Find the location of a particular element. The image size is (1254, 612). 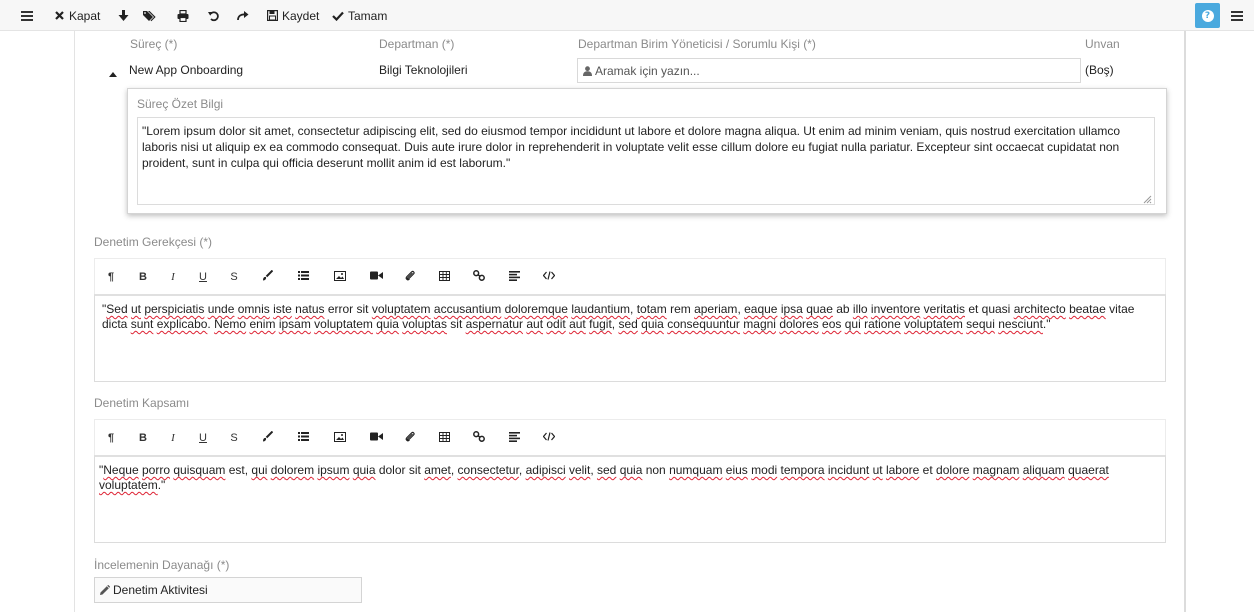

download-icon is located at coordinates (123, 16).